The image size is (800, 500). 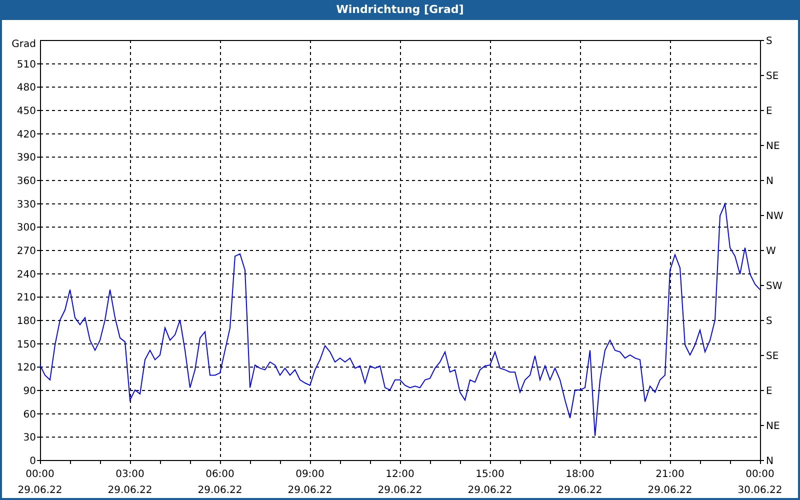 What do you see at coordinates (26, 344) in the screenshot?
I see `axis-label: 150` at bounding box center [26, 344].